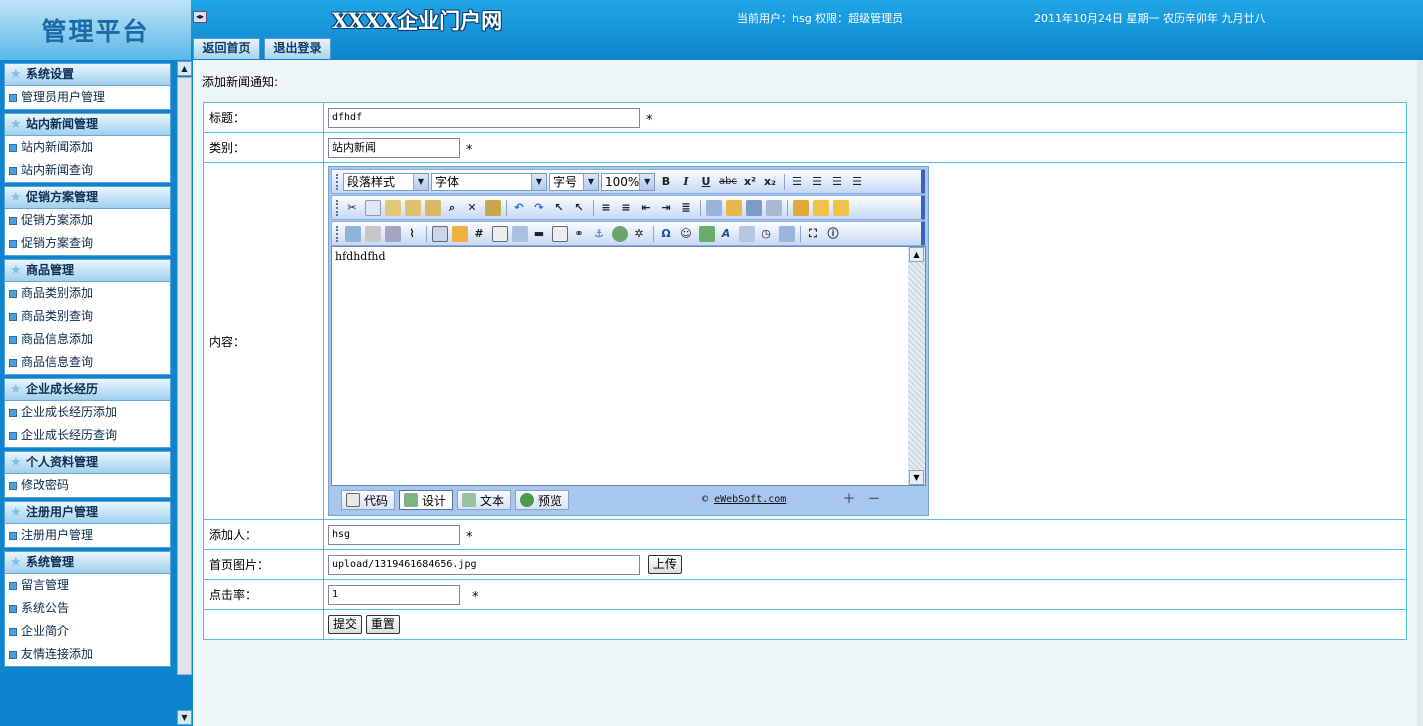  Describe the element at coordinates (87, 608) in the screenshot. I see `sidebar-item: 系统公告` at that location.